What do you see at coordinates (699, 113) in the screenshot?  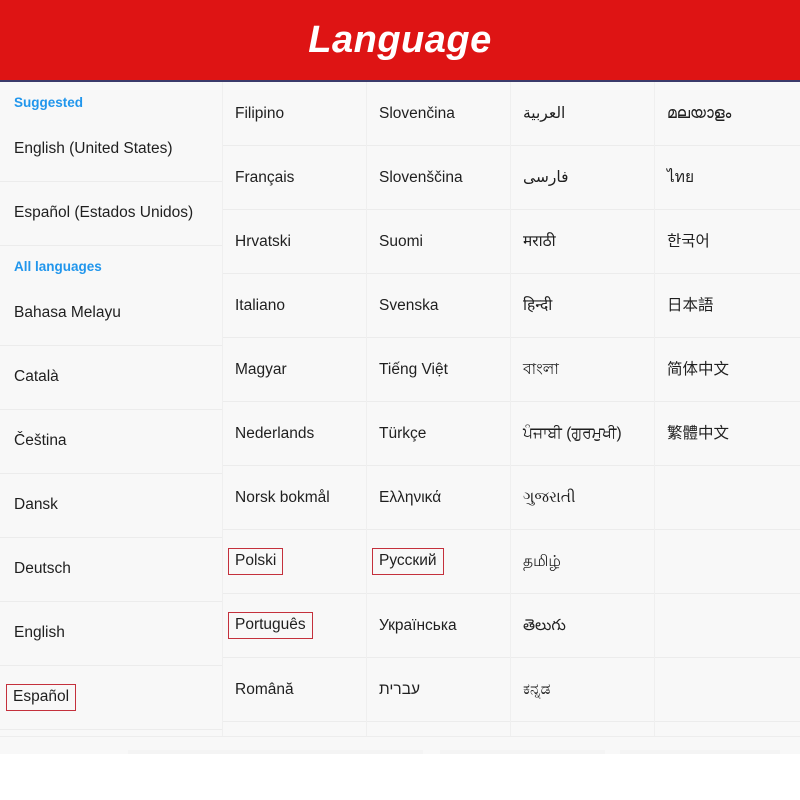 I see `language-item-label: മലയാളം` at bounding box center [699, 113].